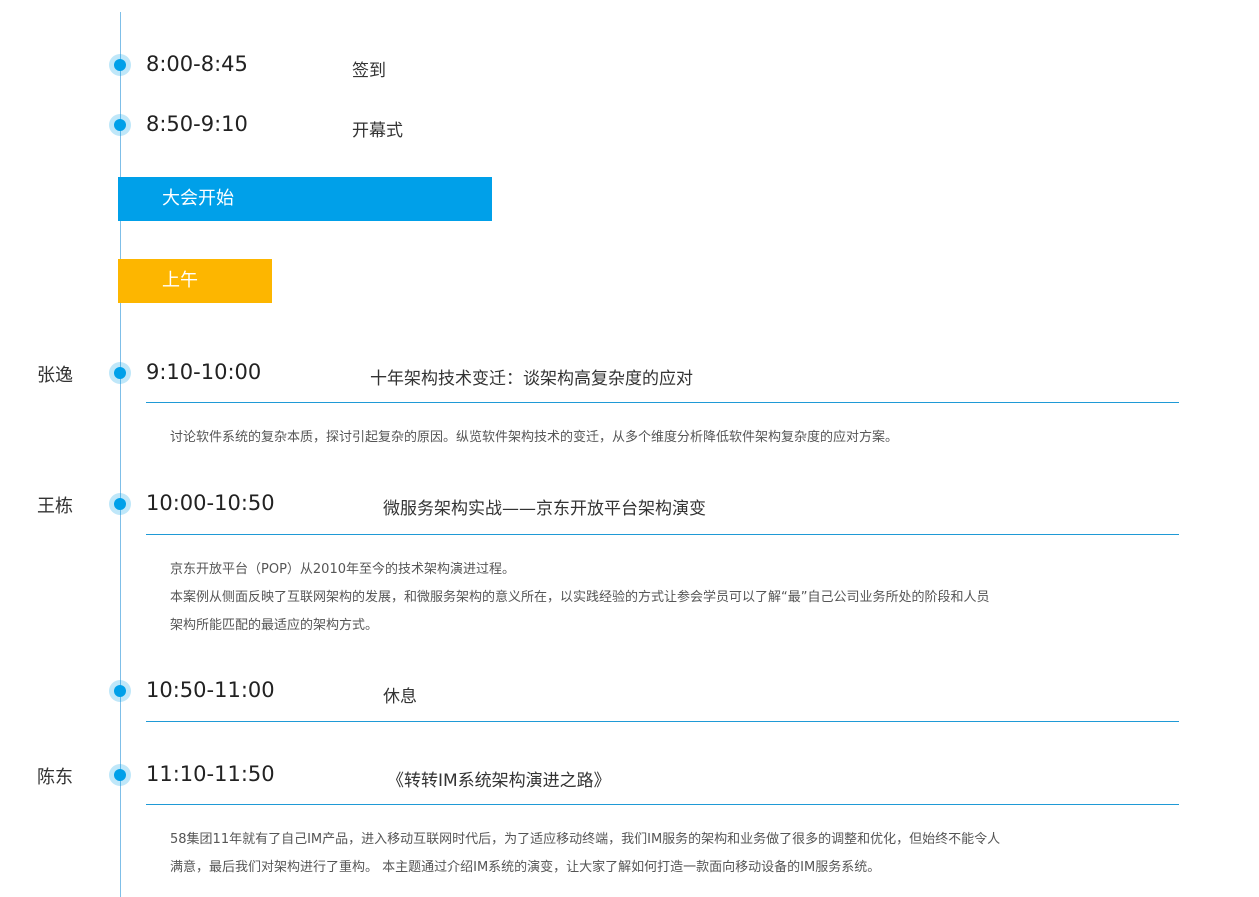 The width and height of the screenshot is (1259, 897). What do you see at coordinates (544, 509) in the screenshot?
I see `session-title: 微服务架构实战——京东开放平台架构演变` at bounding box center [544, 509].